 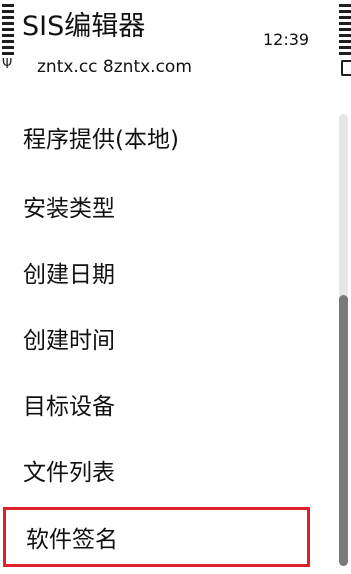 I want to click on menu-item-creation-time: 创建时间, so click(x=167, y=338).